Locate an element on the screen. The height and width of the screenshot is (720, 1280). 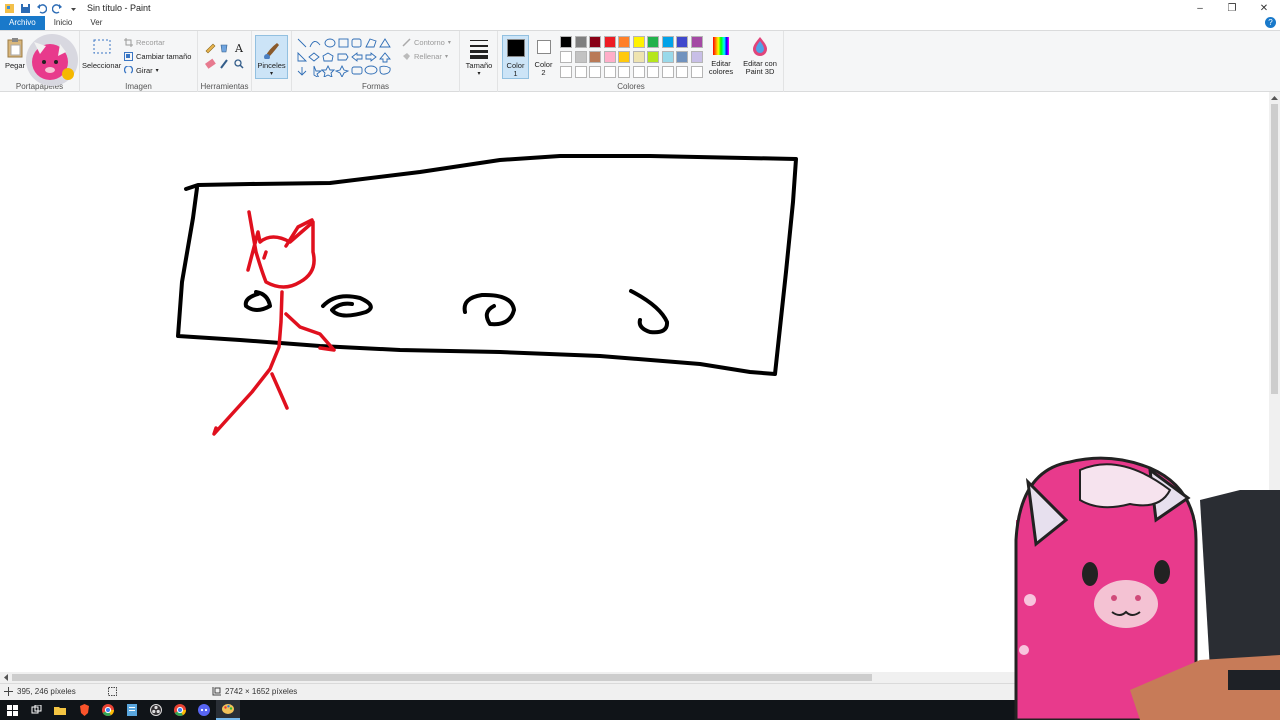
tab-inicio: Inicio is located at coordinates (63, 23).